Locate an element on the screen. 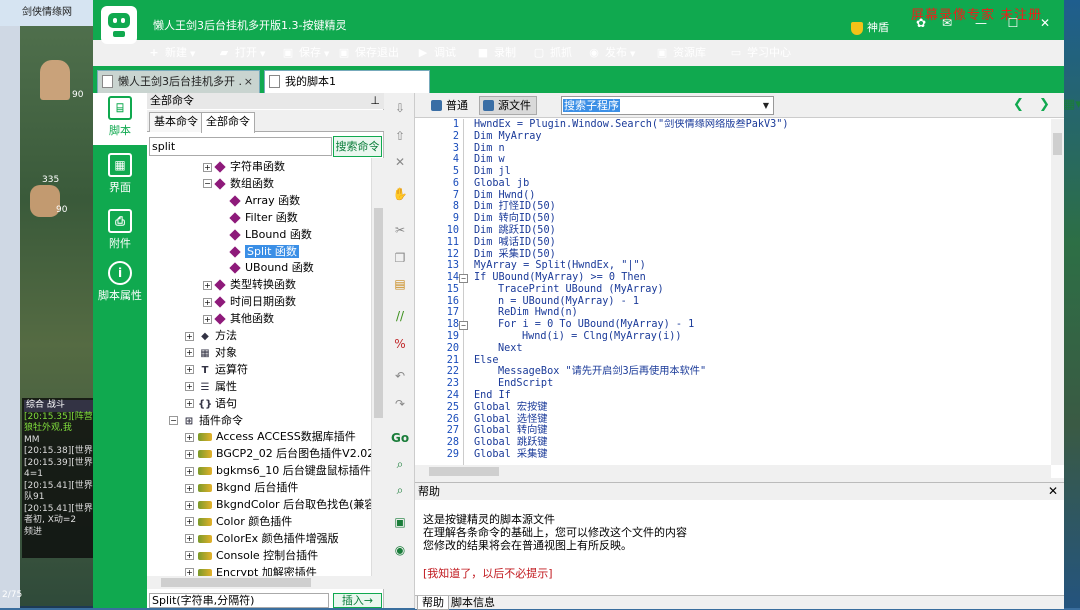 Image resolution: width=1080 pixels, height=610 pixels. code-line: MyArray = Split(HwndEx, "|") is located at coordinates (560, 266).